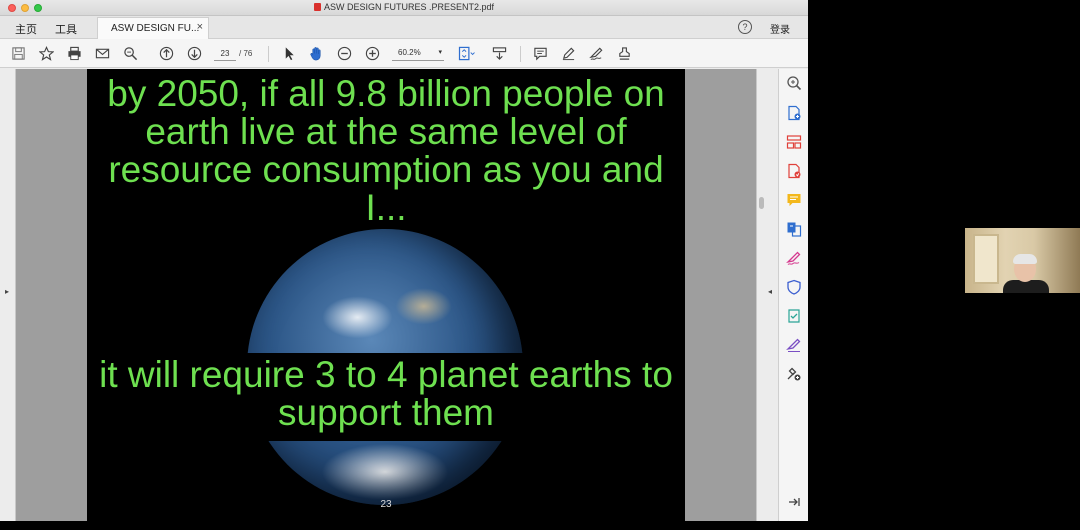  What do you see at coordinates (404, 27) in the screenshot?
I see `tab-bar: 主页 工具 ASW DESIGN FU... × ? 登录` at bounding box center [404, 27].